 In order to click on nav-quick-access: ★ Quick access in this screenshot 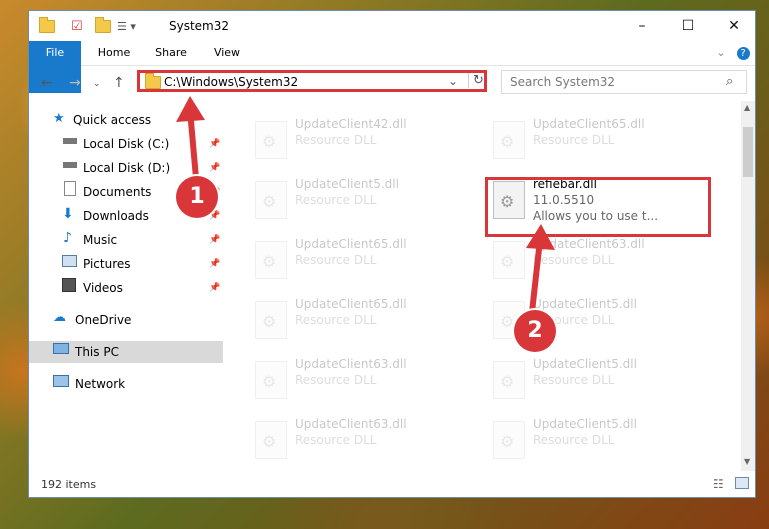, I will do `click(126, 120)`.